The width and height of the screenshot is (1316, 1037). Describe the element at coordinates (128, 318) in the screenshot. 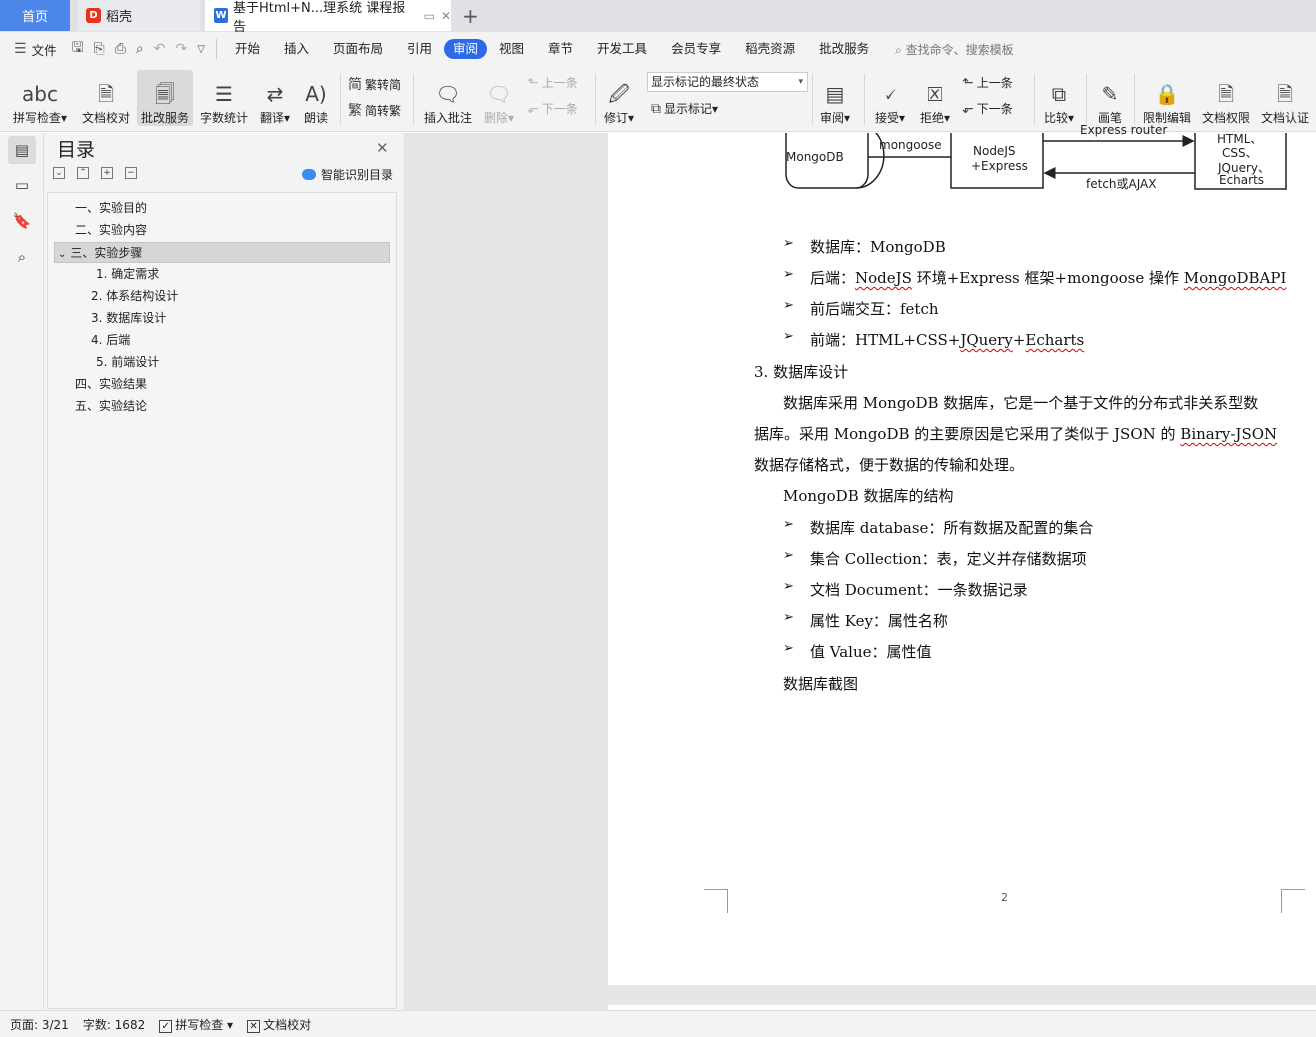

I see `toc-item-database: 3. 数据库设计` at that location.